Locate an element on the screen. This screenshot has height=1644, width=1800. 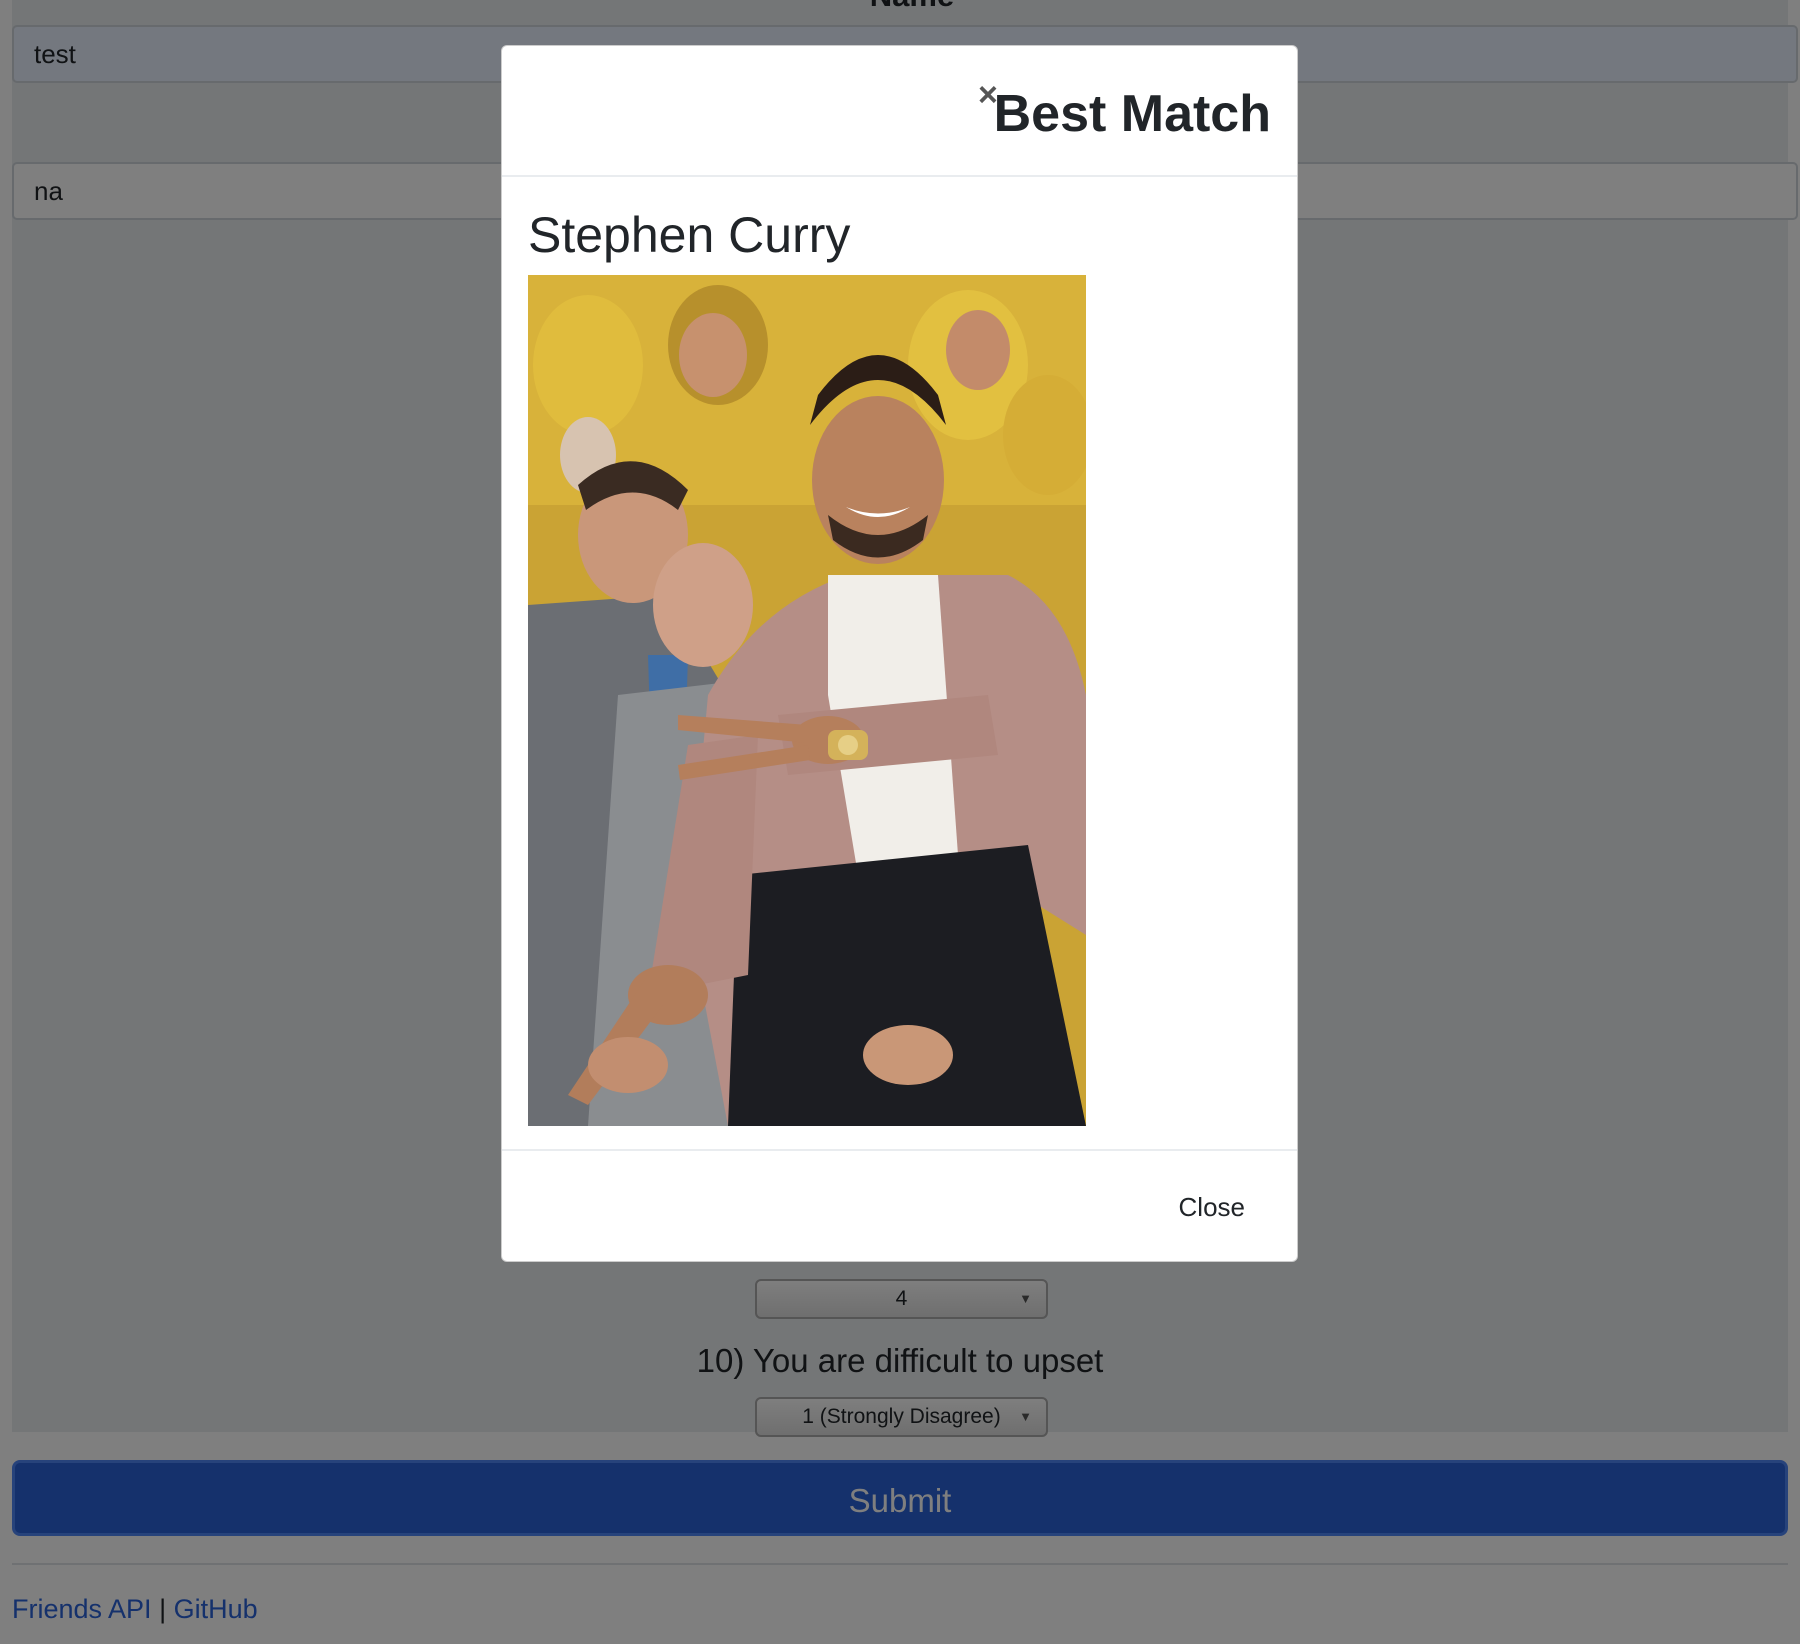
modal-footer-divider is located at coordinates (899, 1150).